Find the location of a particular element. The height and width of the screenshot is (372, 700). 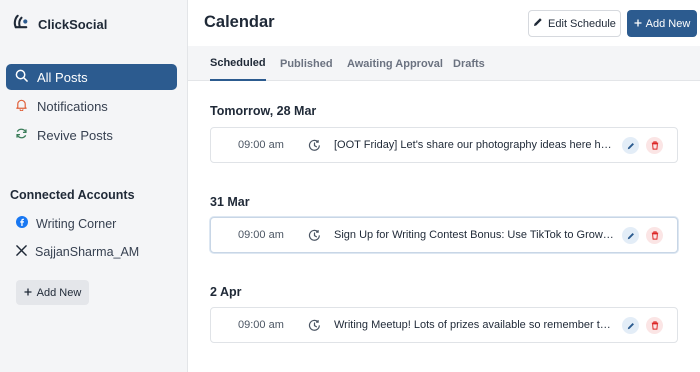

clicksocial-logo-icon is located at coordinates (21, 24).